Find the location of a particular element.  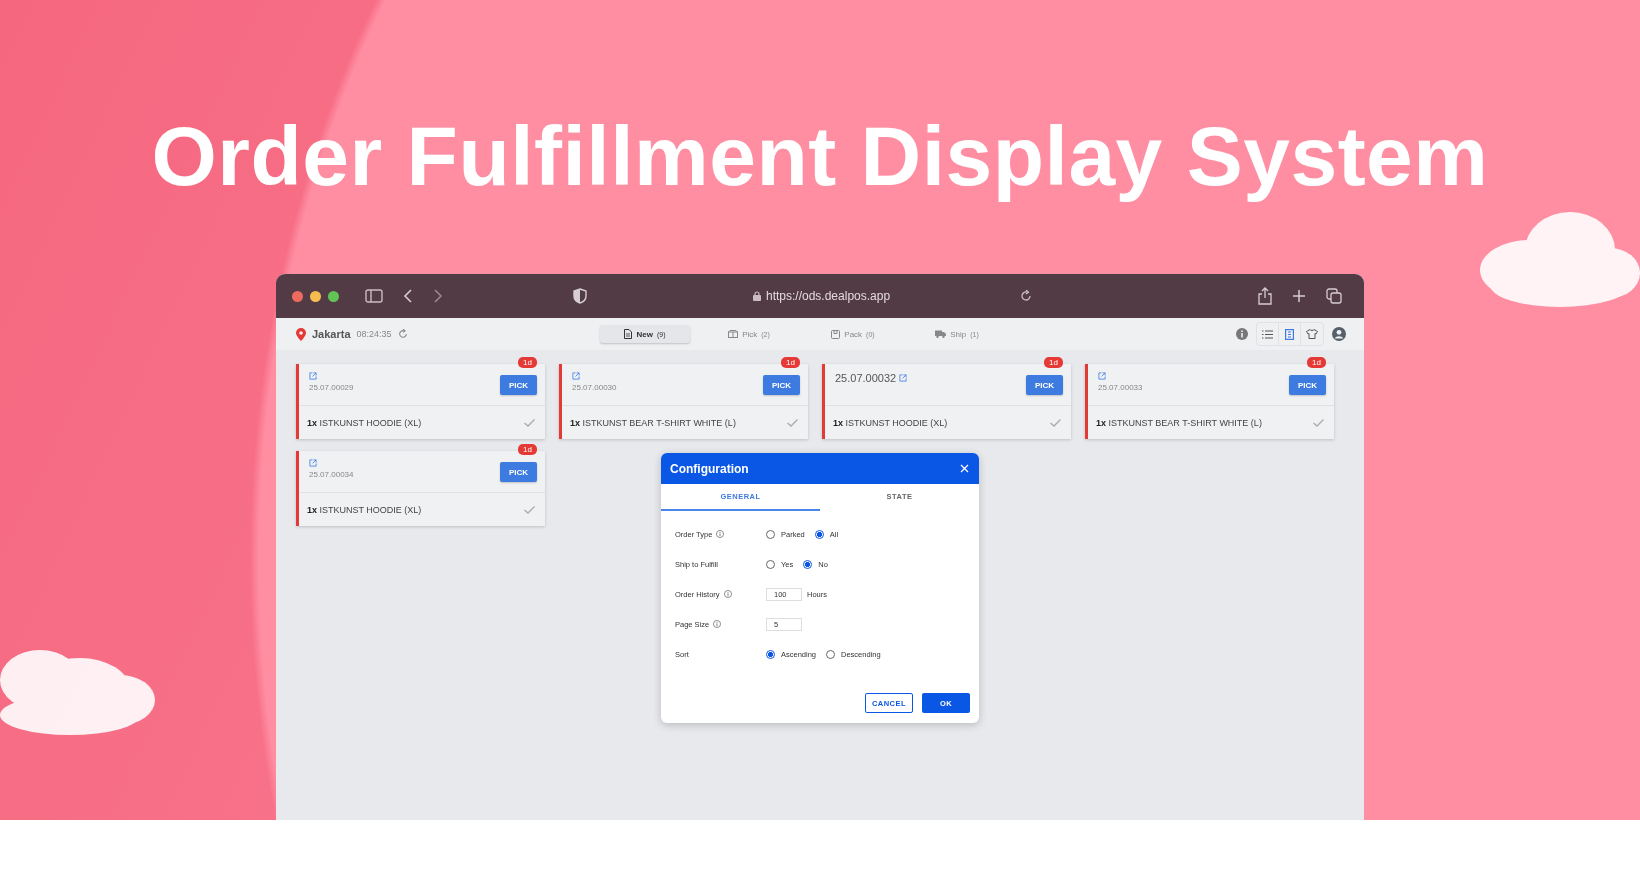

plus-icon is located at coordinates (1299, 296).